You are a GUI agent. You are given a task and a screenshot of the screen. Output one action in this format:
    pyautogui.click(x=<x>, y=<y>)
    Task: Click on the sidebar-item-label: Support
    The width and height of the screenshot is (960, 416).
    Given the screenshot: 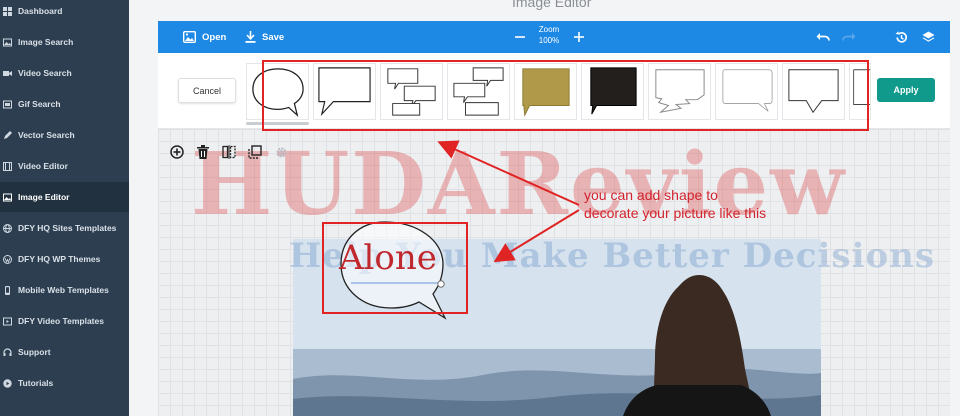 What is the action you would take?
    pyautogui.click(x=34, y=352)
    